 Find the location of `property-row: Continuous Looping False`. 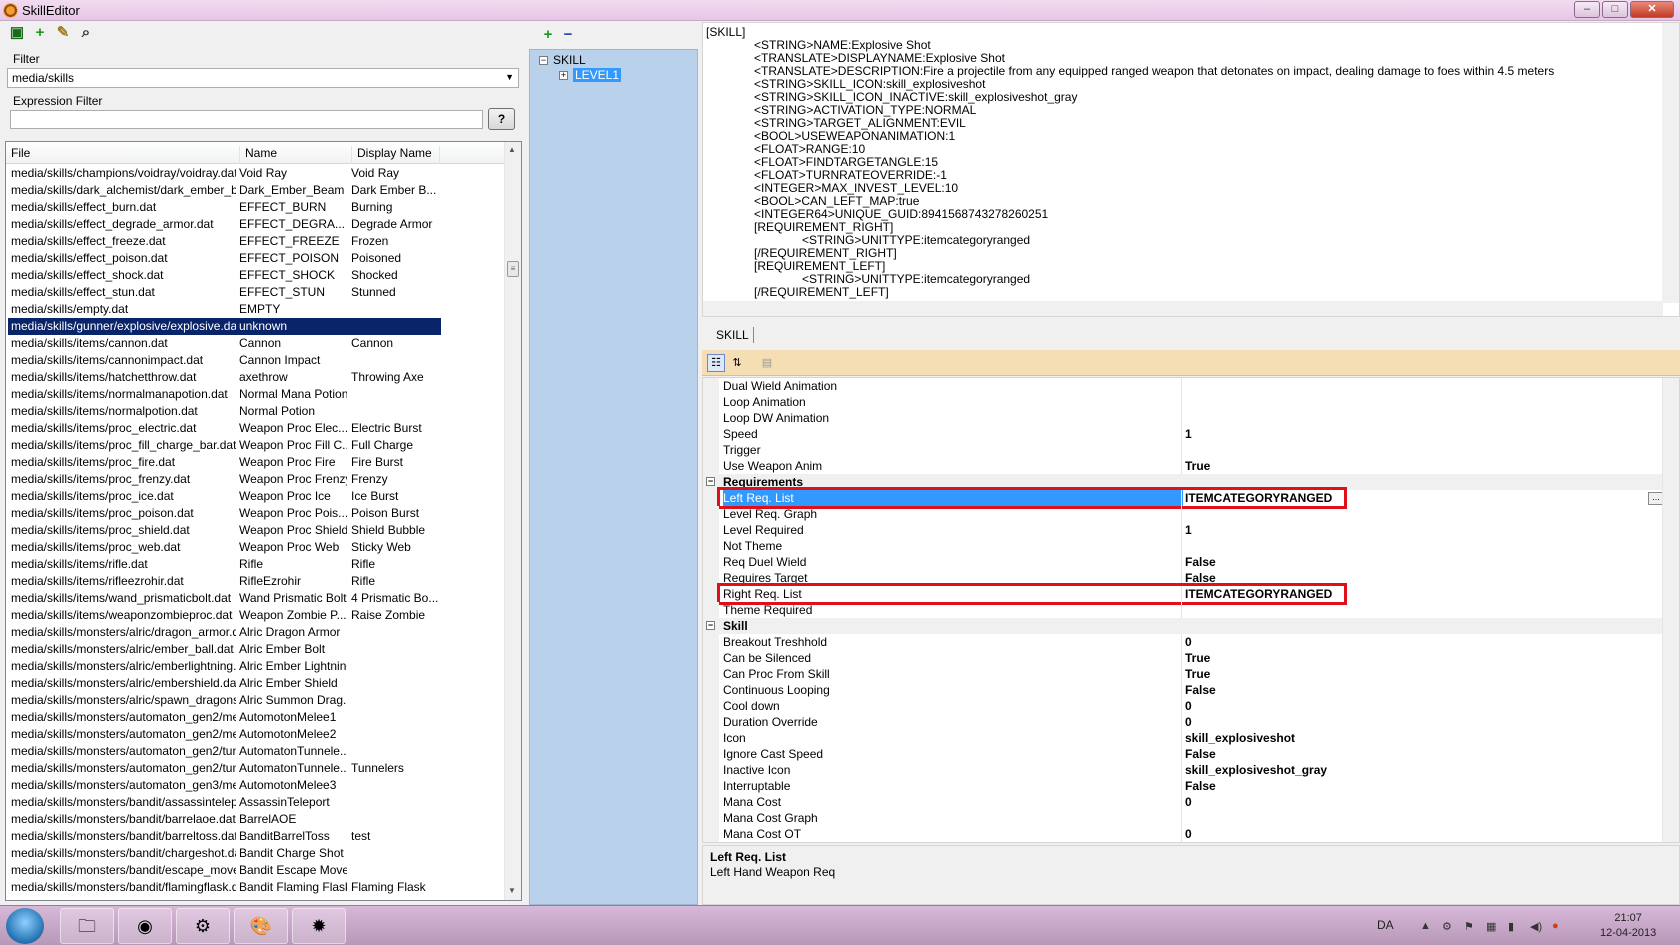

property-row: Continuous Looping False is located at coordinates (1183, 690).